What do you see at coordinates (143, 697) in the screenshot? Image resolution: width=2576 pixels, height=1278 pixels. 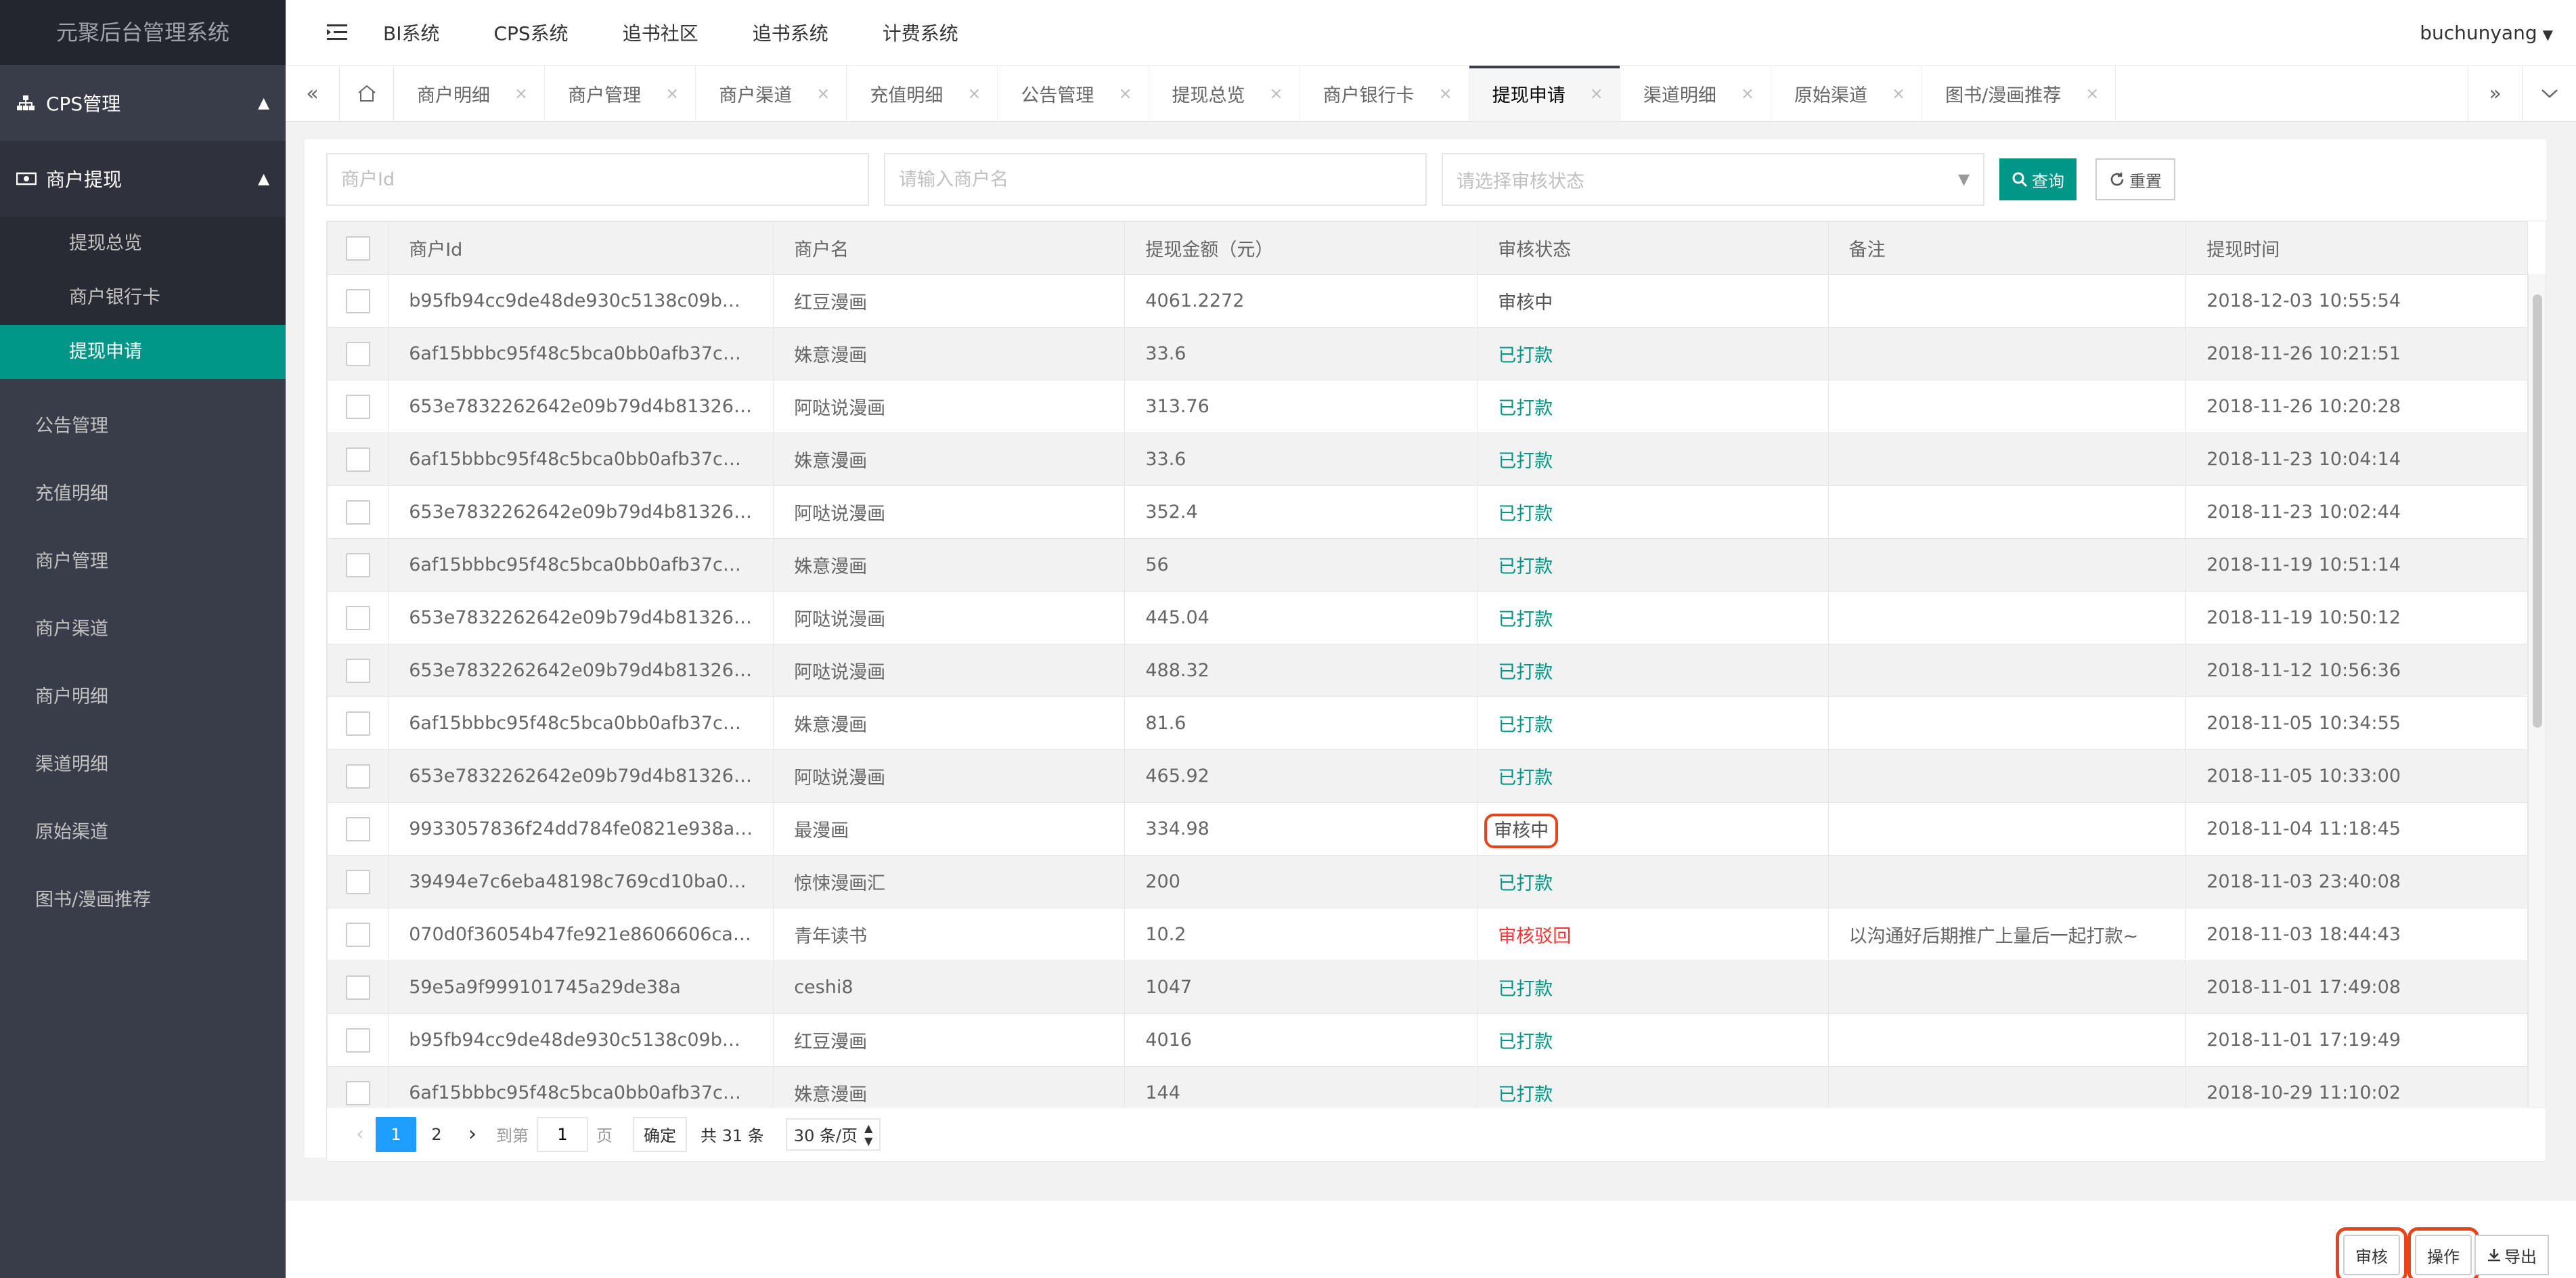 I see `sidebar-item-merchant-detail: 商户明细` at bounding box center [143, 697].